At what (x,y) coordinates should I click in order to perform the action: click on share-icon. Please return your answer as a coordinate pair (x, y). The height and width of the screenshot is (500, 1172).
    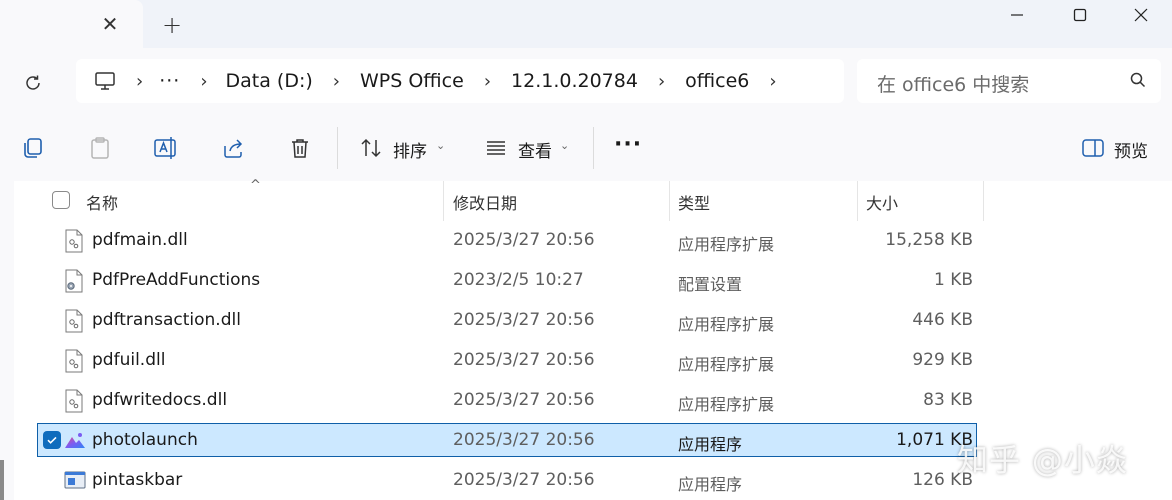
    Looking at the image, I should click on (233, 148).